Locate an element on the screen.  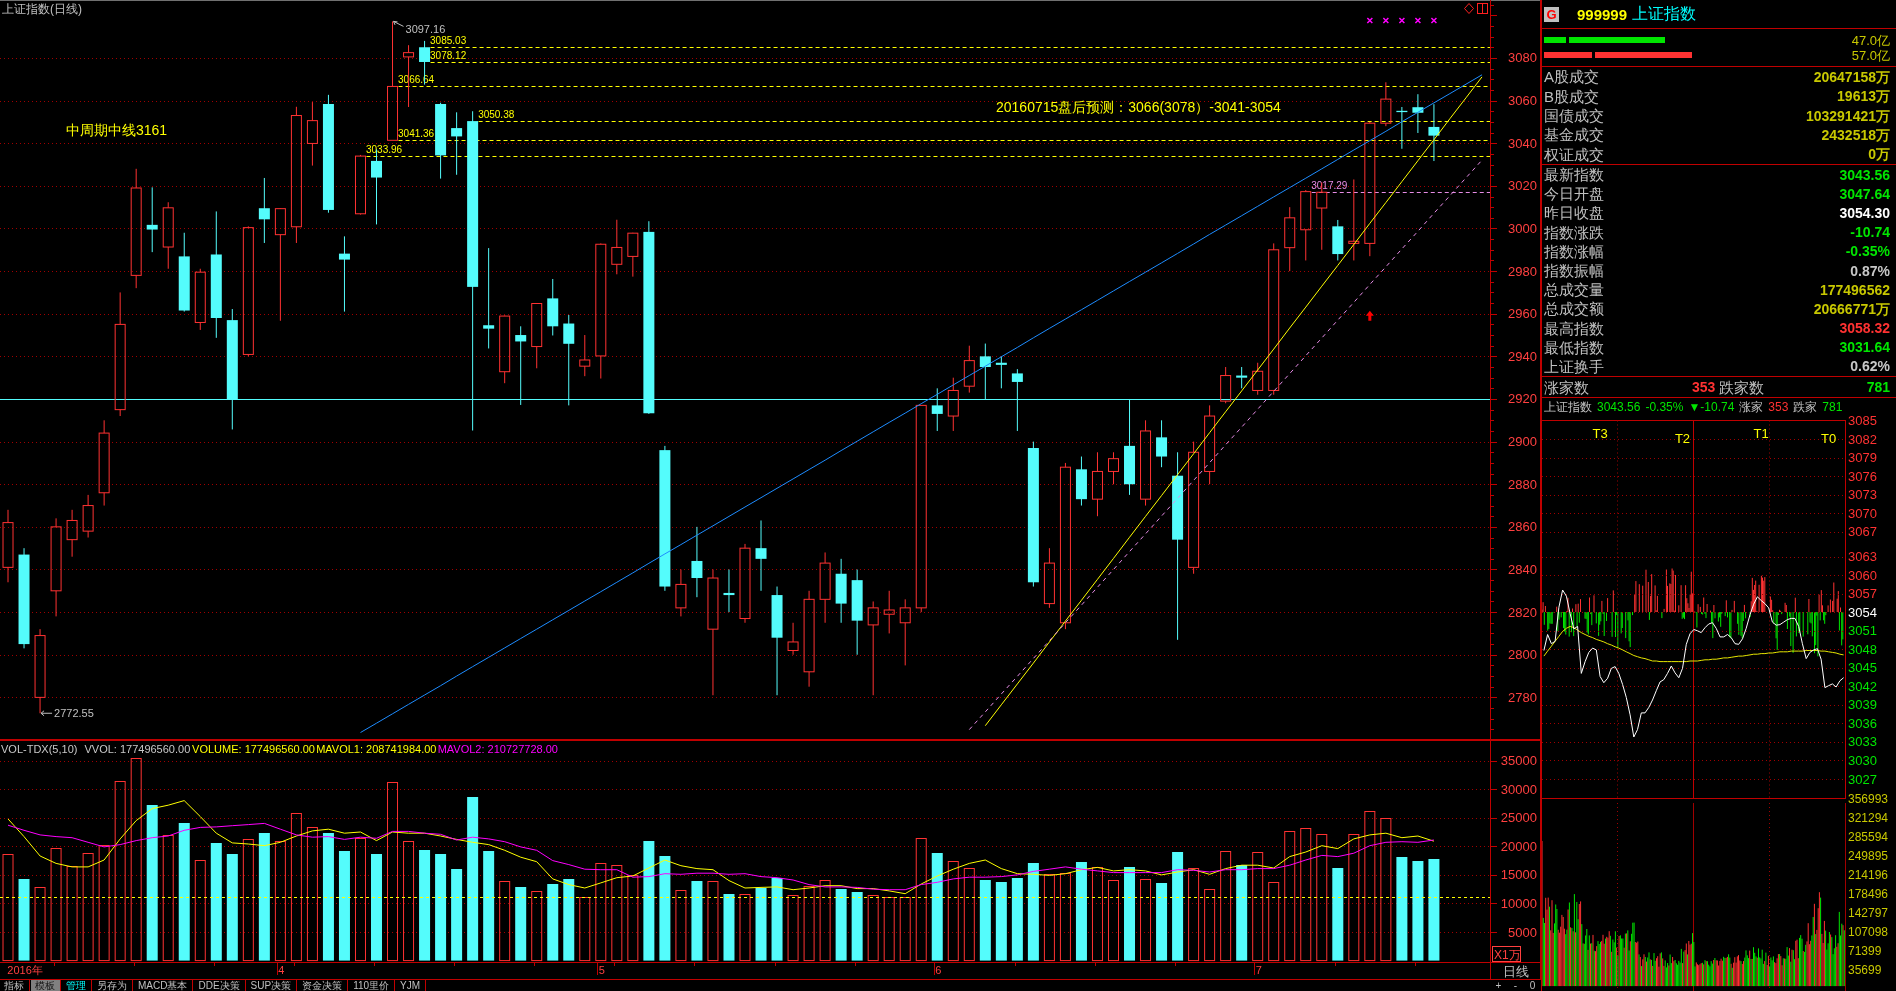
stat-label: 指数振幅 is located at coordinates (1574, 271).